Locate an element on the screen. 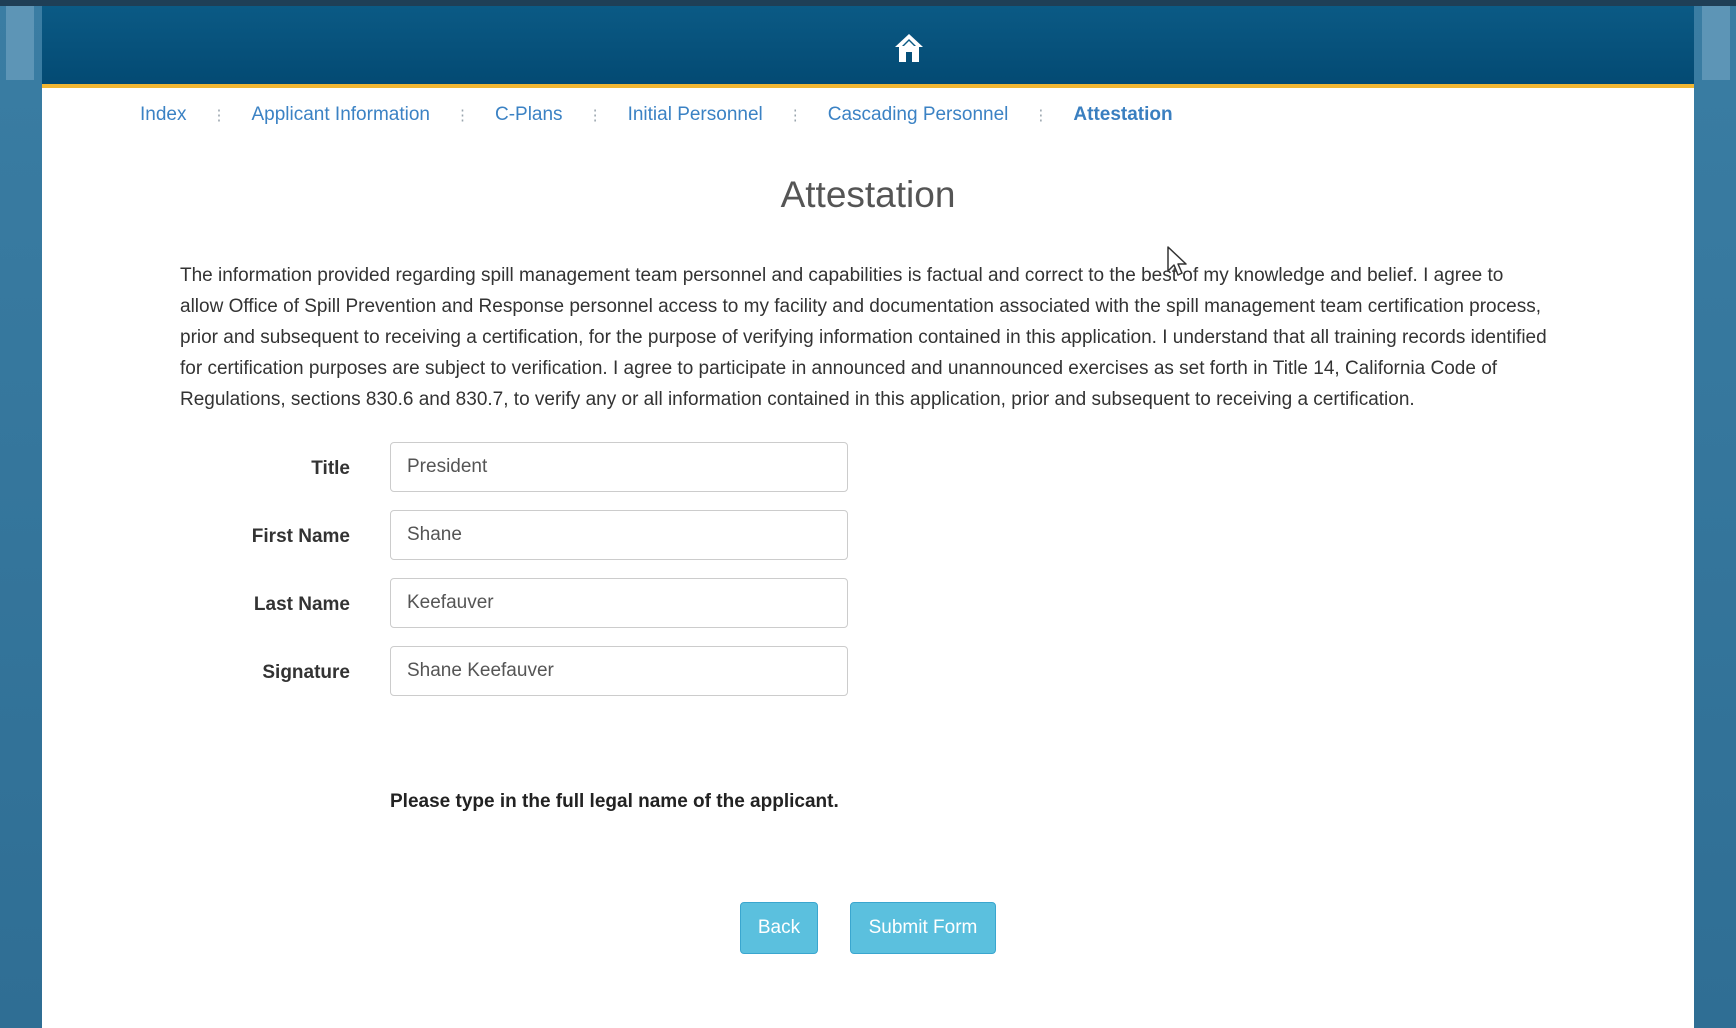  title-label: Title is located at coordinates (330, 468).